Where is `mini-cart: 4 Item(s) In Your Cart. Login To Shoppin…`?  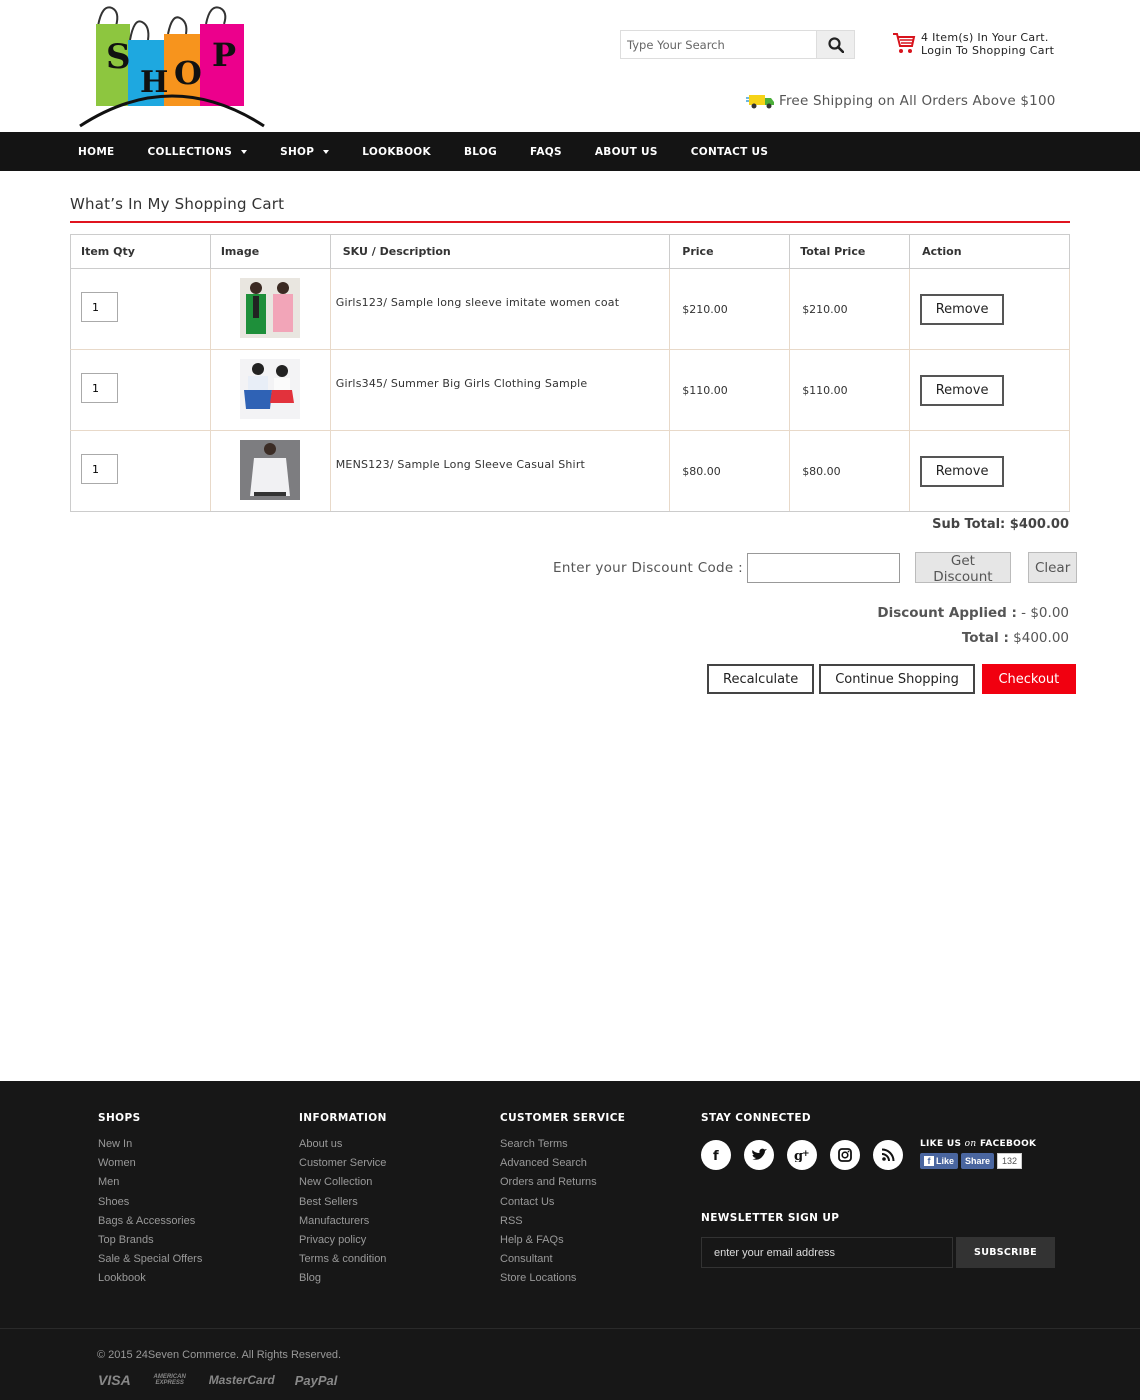 mini-cart: 4 Item(s) In Your Cart. Login To Shoppin… is located at coordinates (973, 44).